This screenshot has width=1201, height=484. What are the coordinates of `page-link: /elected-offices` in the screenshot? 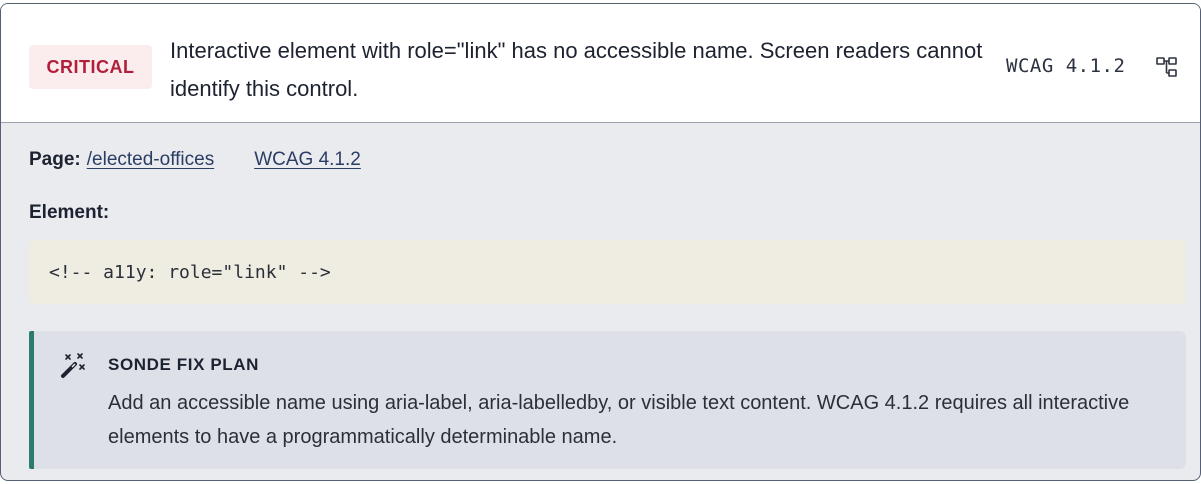 It's located at (150, 160).